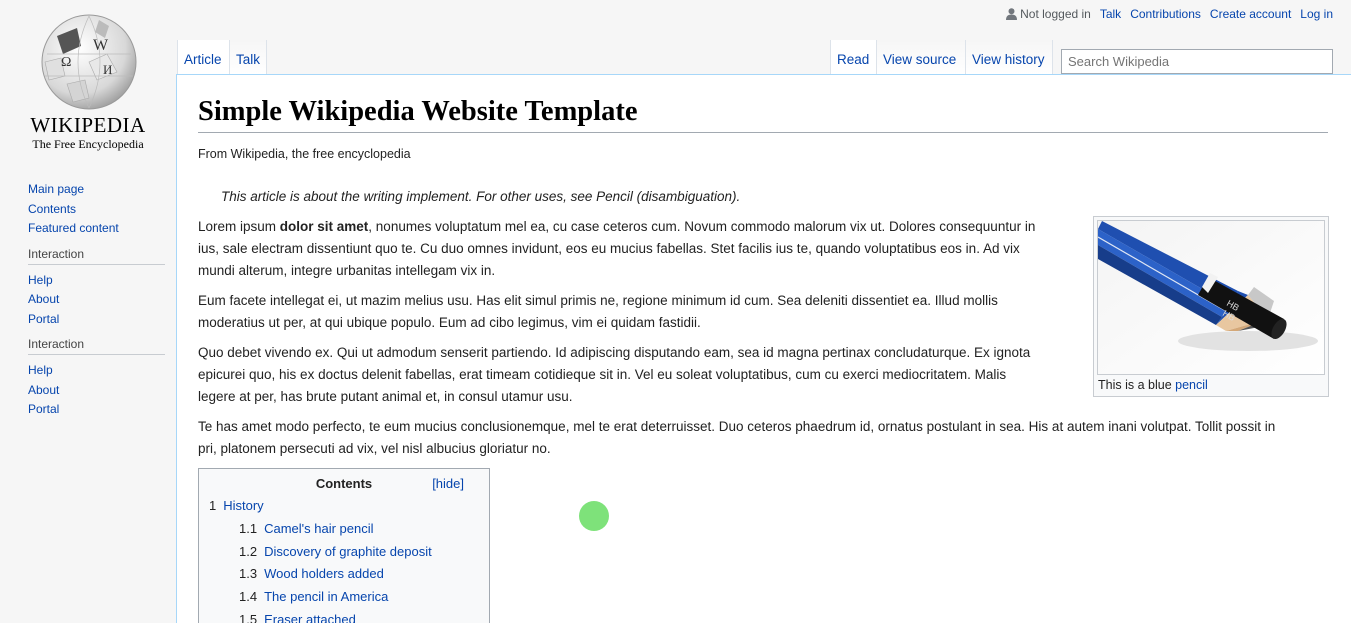 The width and height of the screenshot is (1351, 623). I want to click on log-in-link: Log in, so click(1316, 14).